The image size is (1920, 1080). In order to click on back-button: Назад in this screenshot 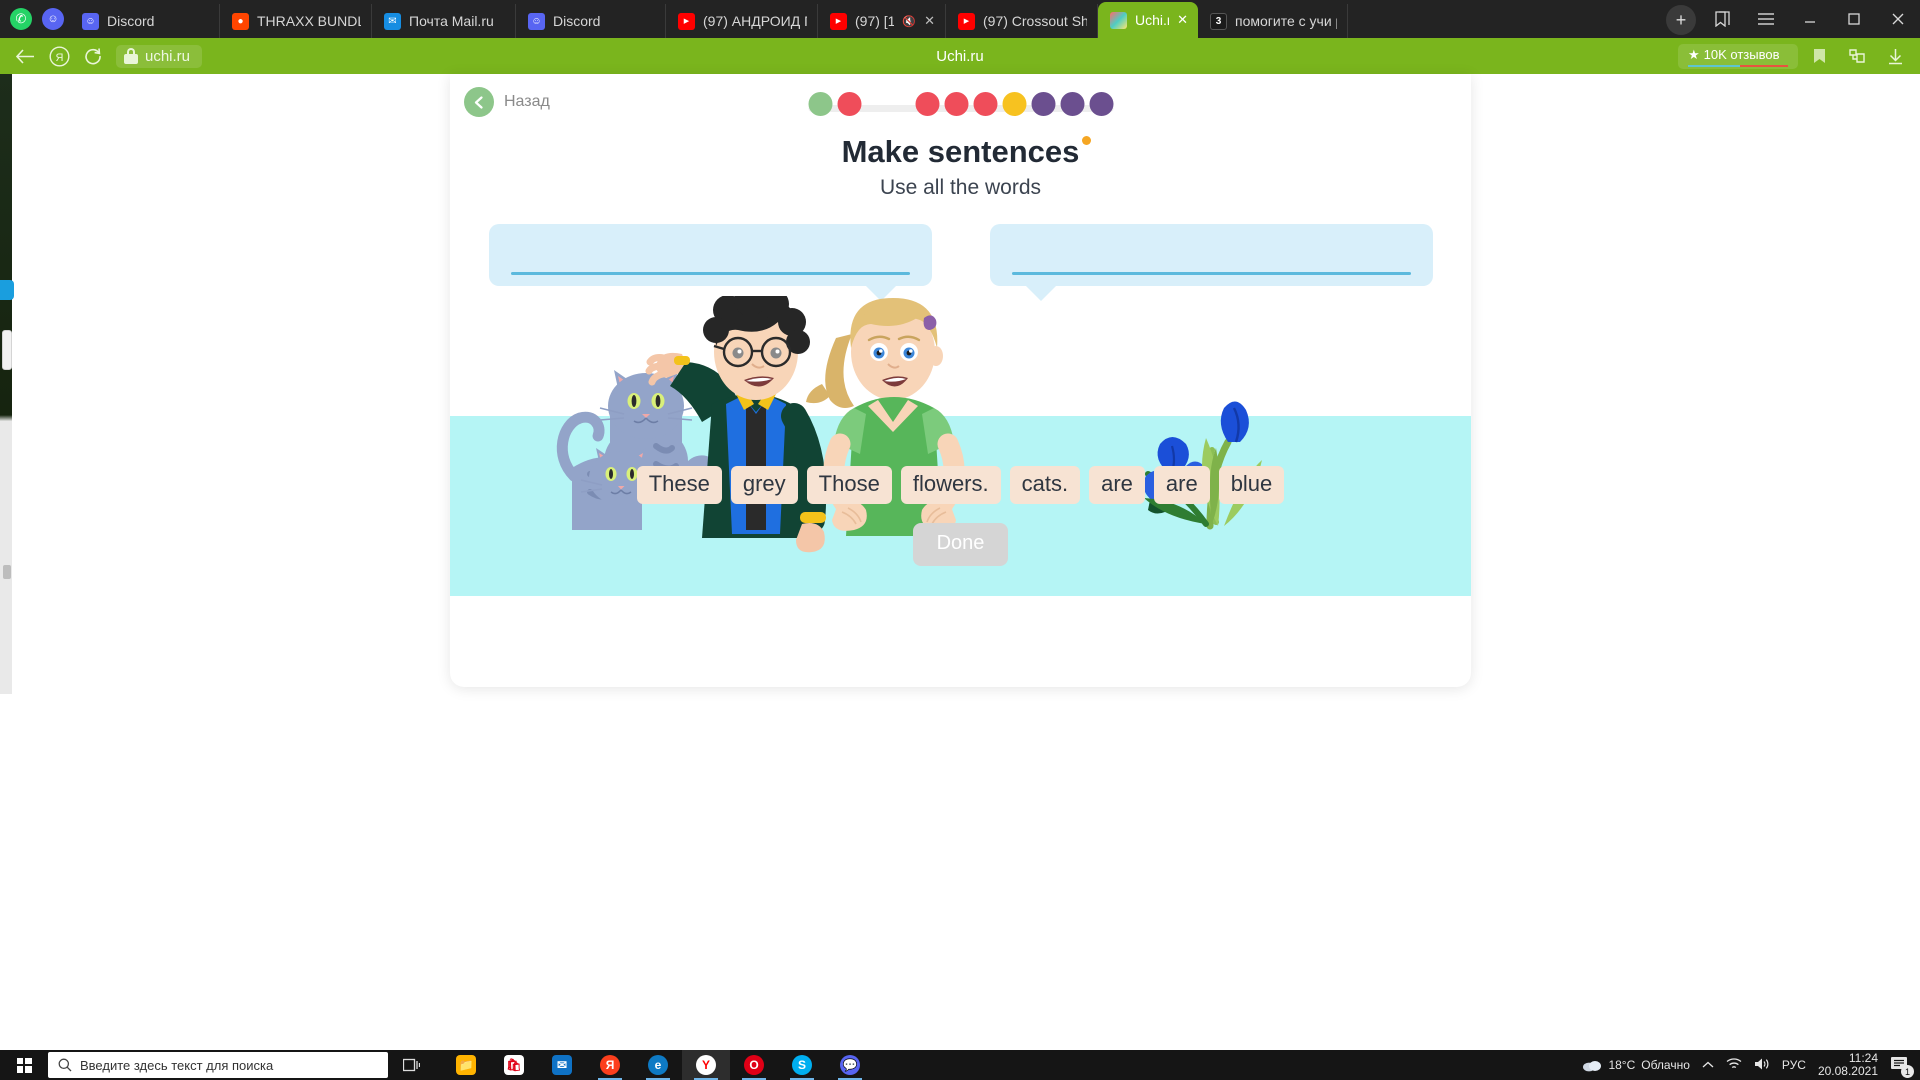, I will do `click(507, 102)`.